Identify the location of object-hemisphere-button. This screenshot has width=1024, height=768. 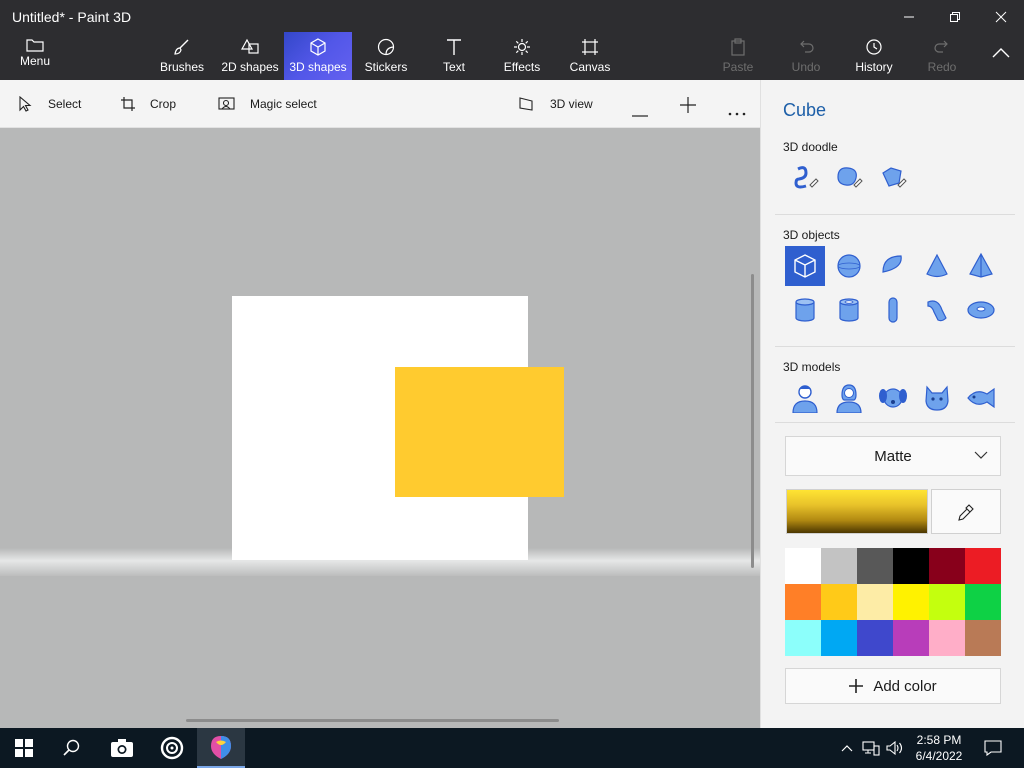
(893, 266).